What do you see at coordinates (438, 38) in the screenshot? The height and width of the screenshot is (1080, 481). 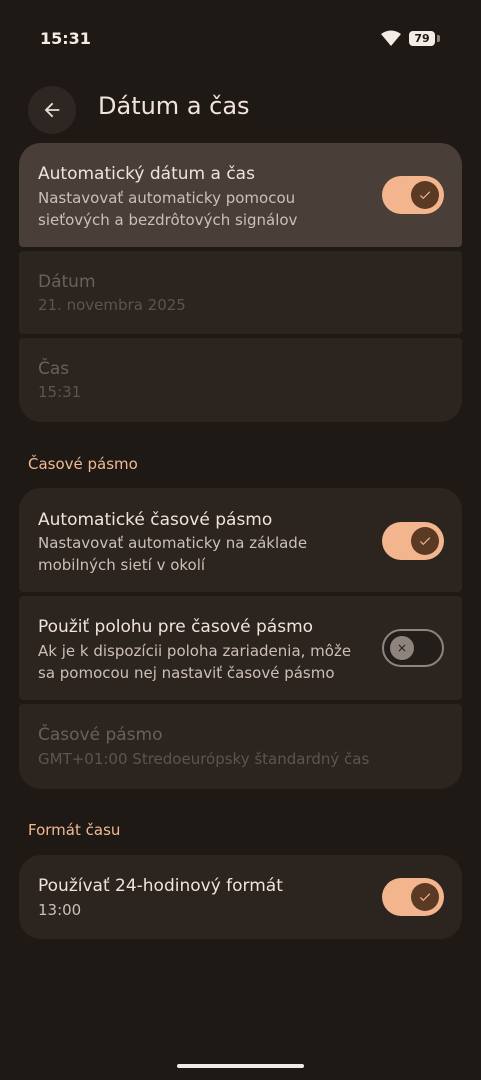 I see `battery-tip` at bounding box center [438, 38].